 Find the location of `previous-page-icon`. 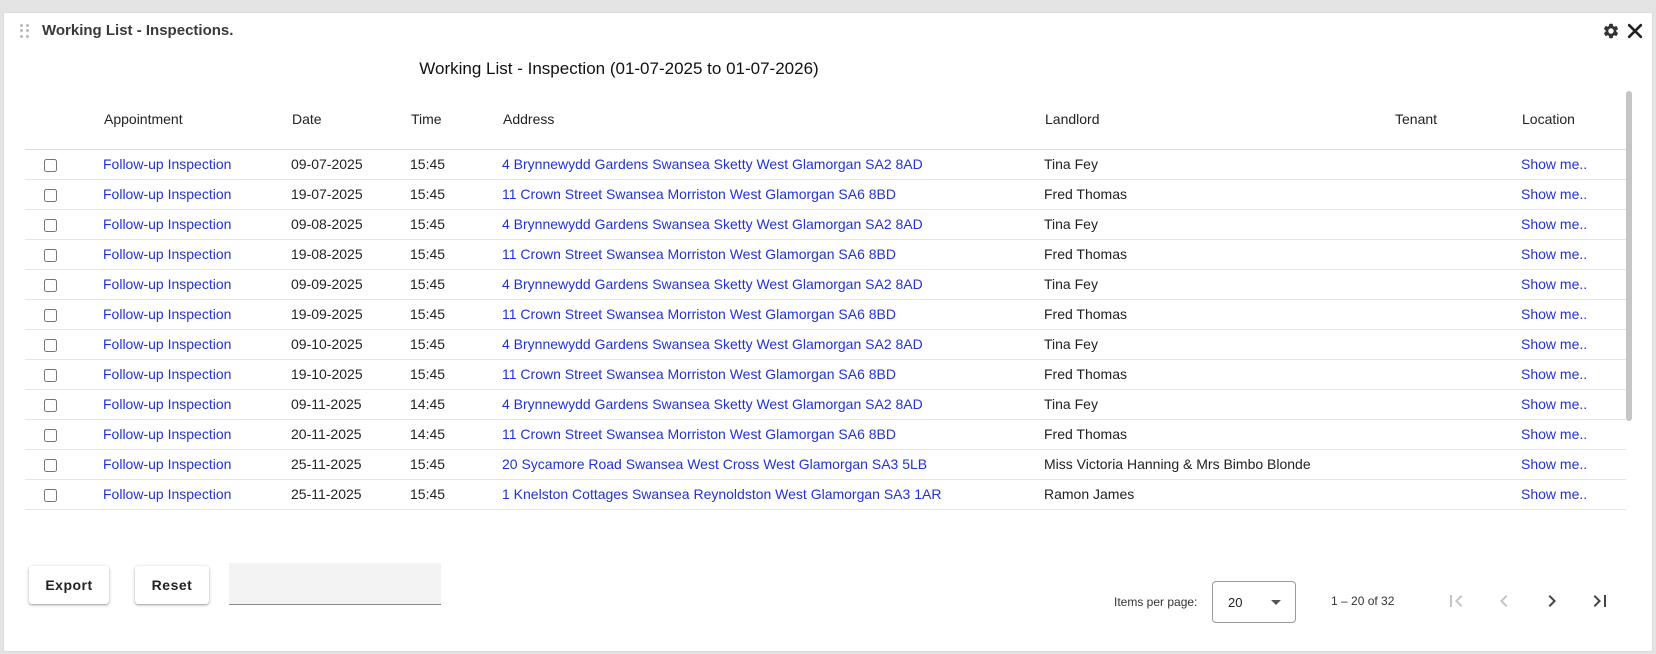

previous-page-icon is located at coordinates (1504, 601).